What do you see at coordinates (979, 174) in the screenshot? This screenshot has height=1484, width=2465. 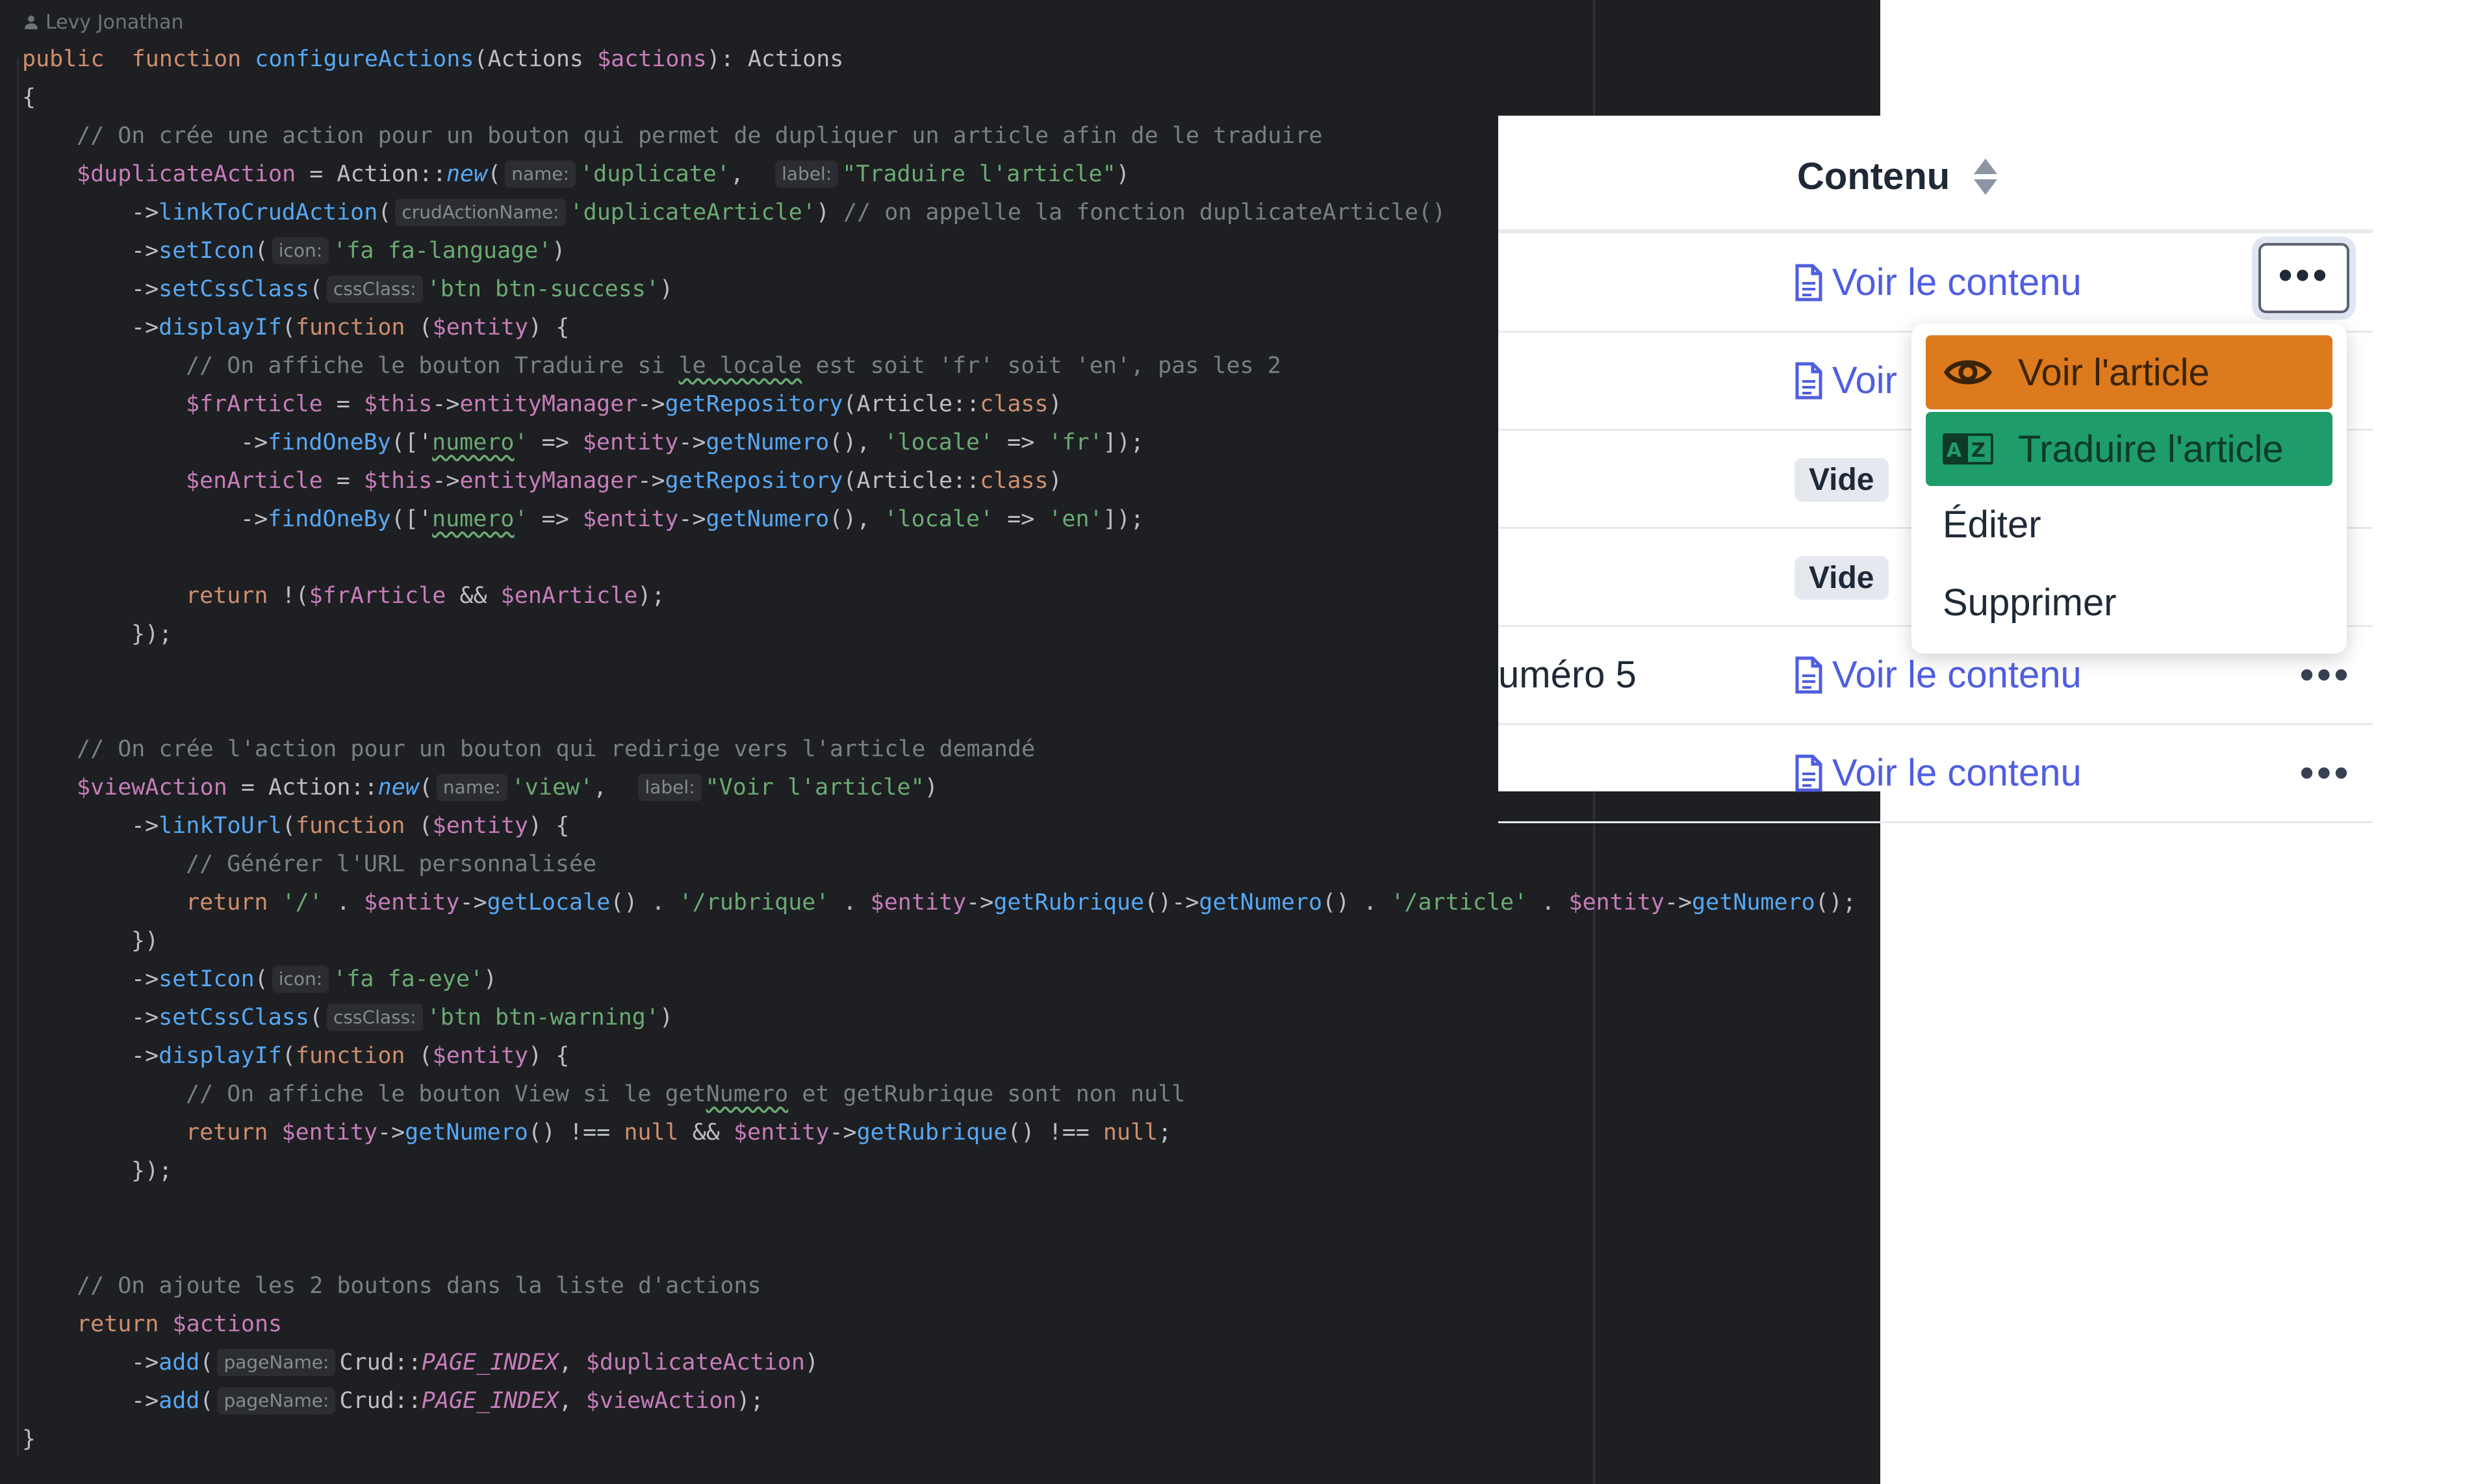 I see `code-token: "Traduire l'article"` at bounding box center [979, 174].